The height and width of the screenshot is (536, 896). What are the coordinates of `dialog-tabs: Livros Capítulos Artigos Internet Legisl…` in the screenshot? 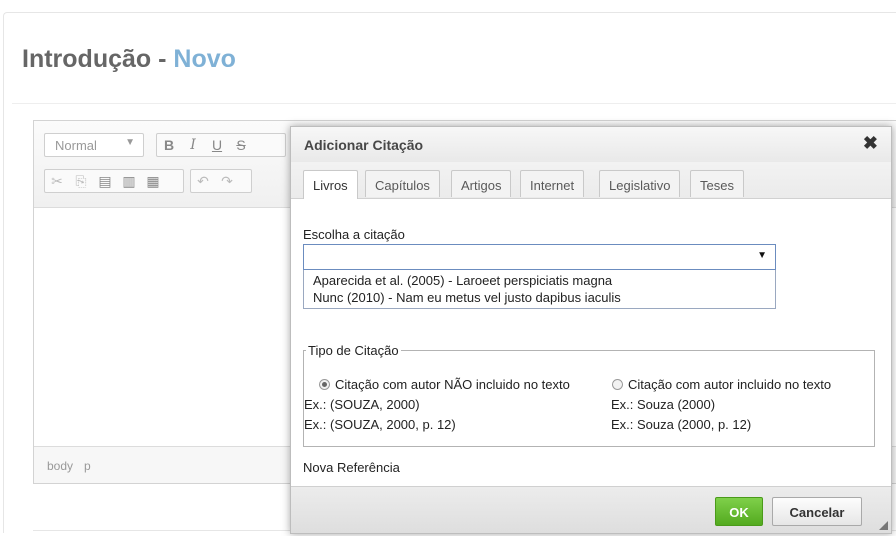 It's located at (591, 180).